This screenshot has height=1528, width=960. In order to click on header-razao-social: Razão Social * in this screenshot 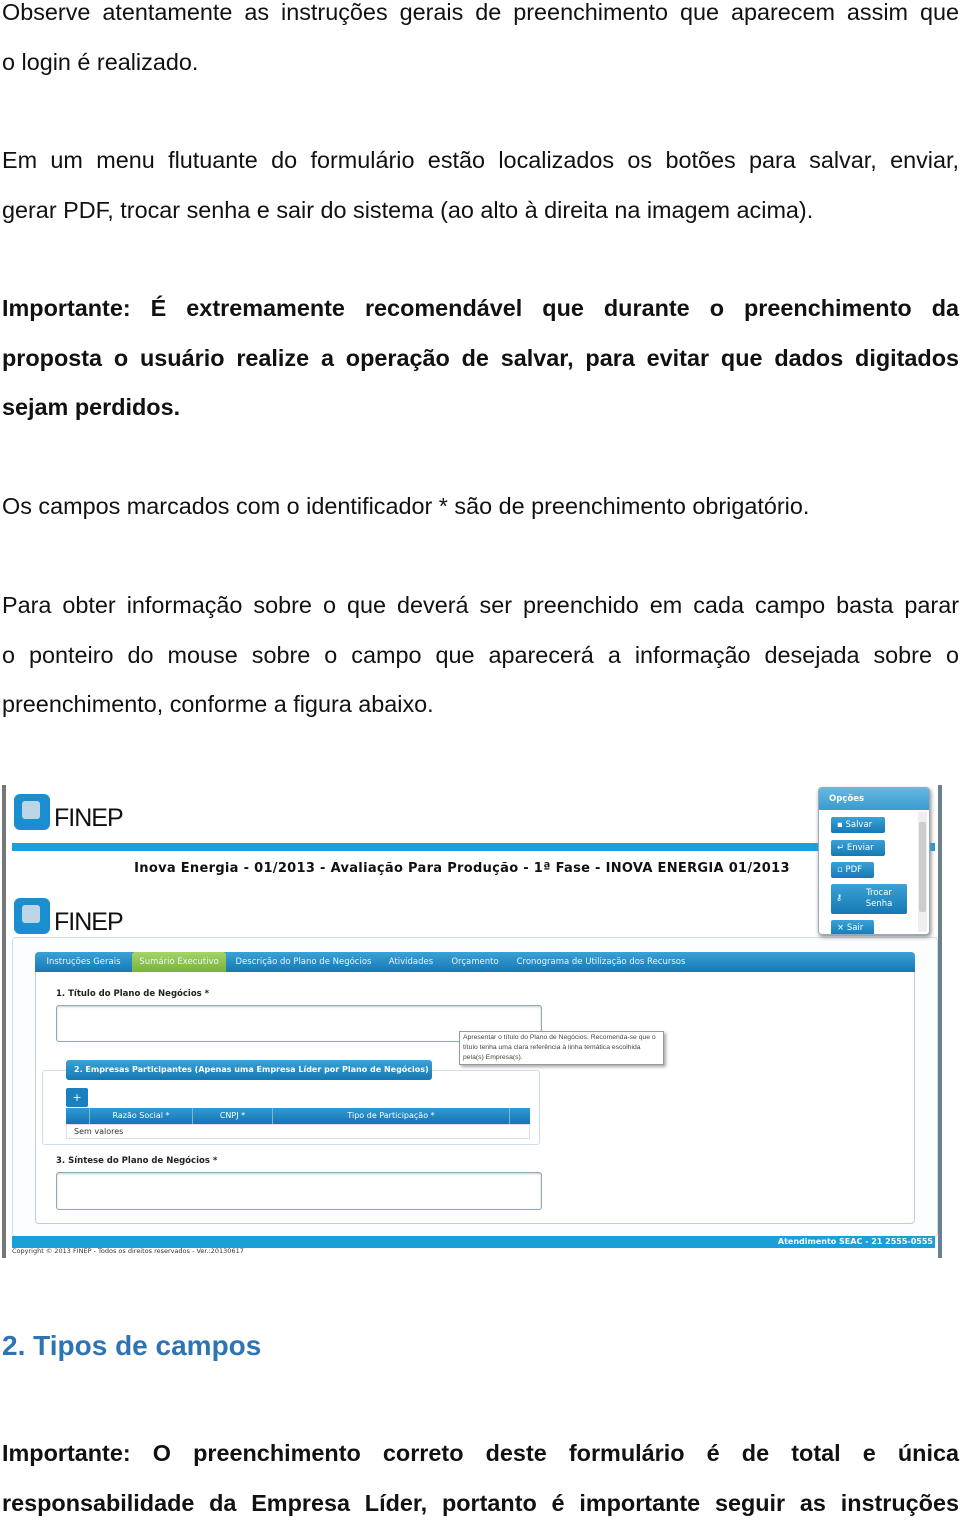, I will do `click(140, 1116)`.